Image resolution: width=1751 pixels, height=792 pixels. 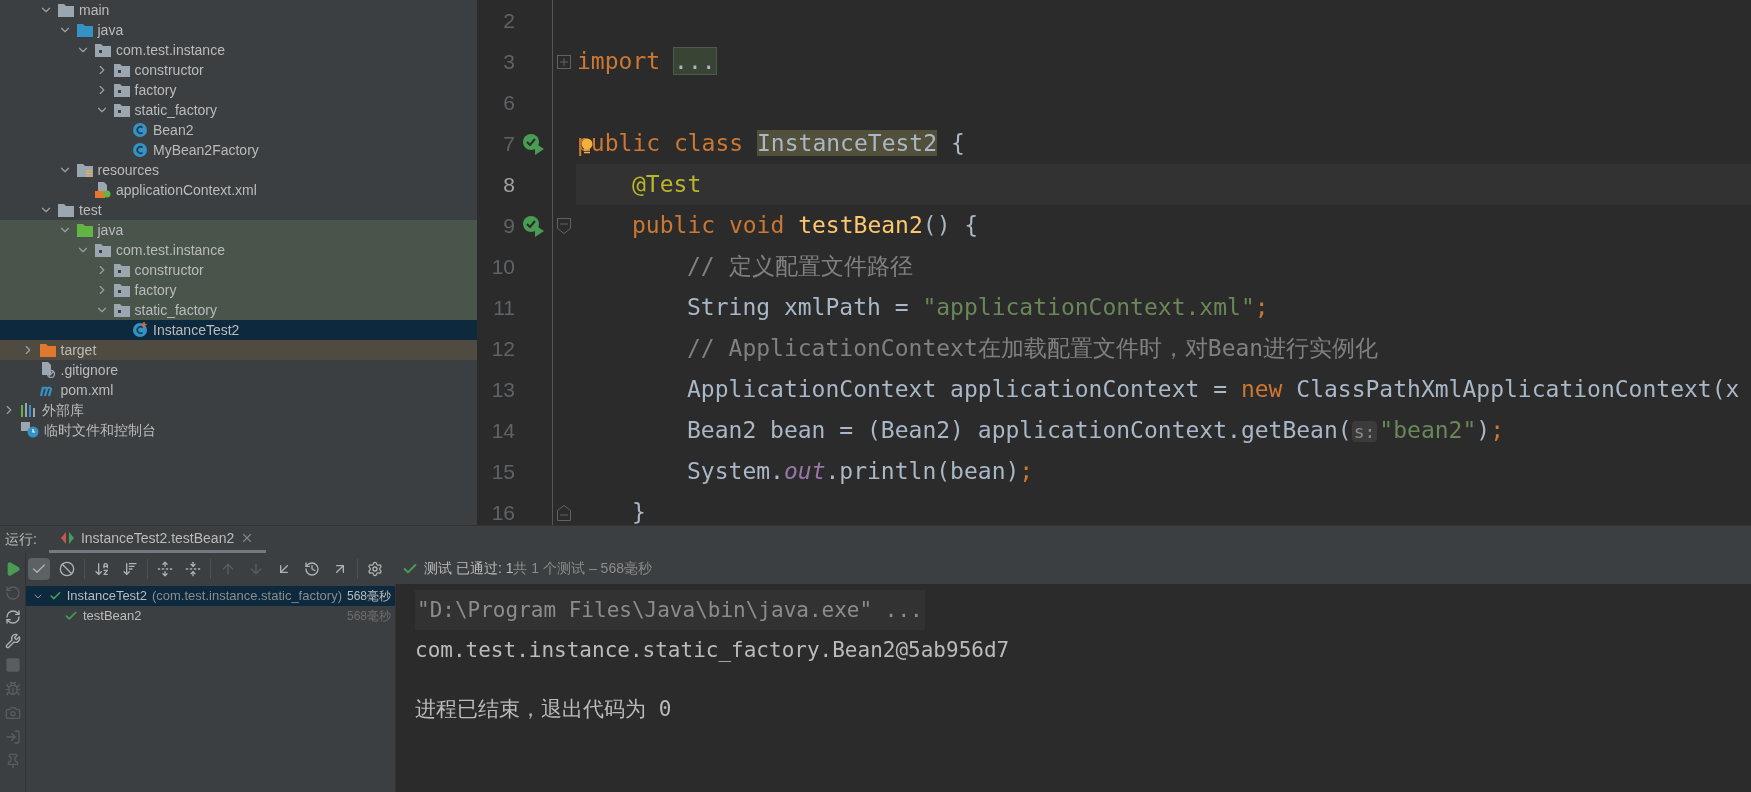 I want to click on sort-alpha-icon, so click(x=102, y=568).